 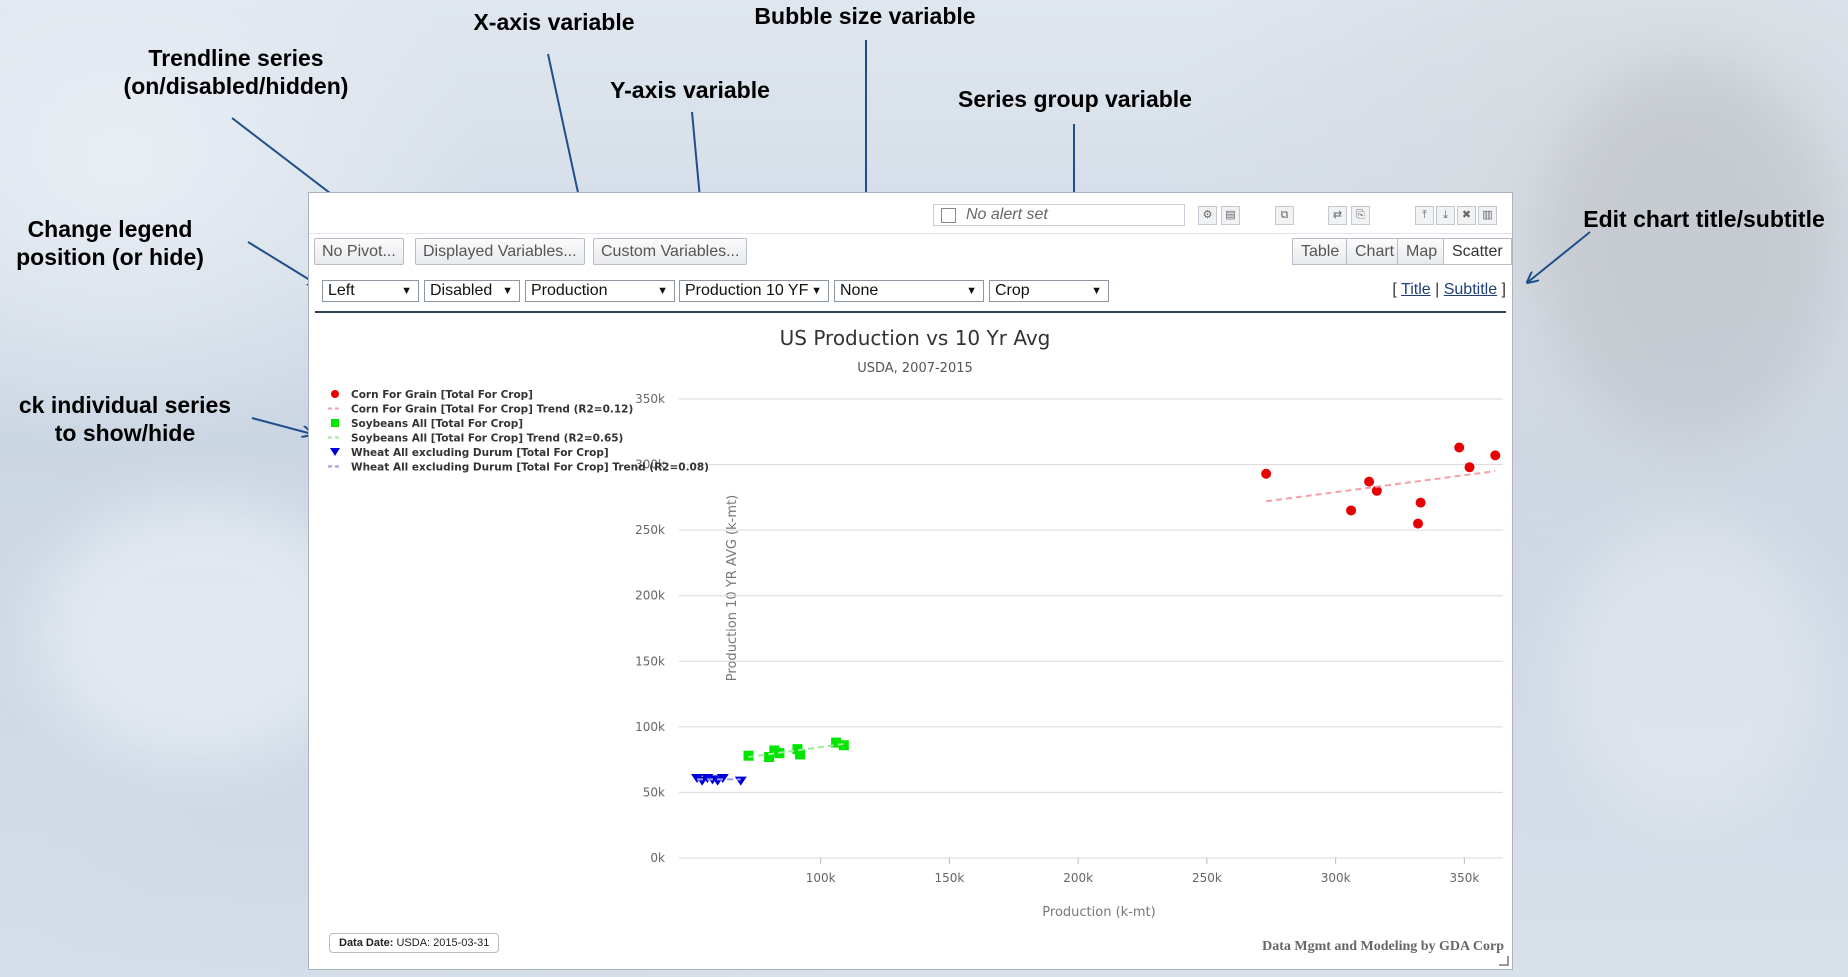 What do you see at coordinates (732, 588) in the screenshot?
I see `y-axis-label: Production 10 YR AVG (k-mt)` at bounding box center [732, 588].